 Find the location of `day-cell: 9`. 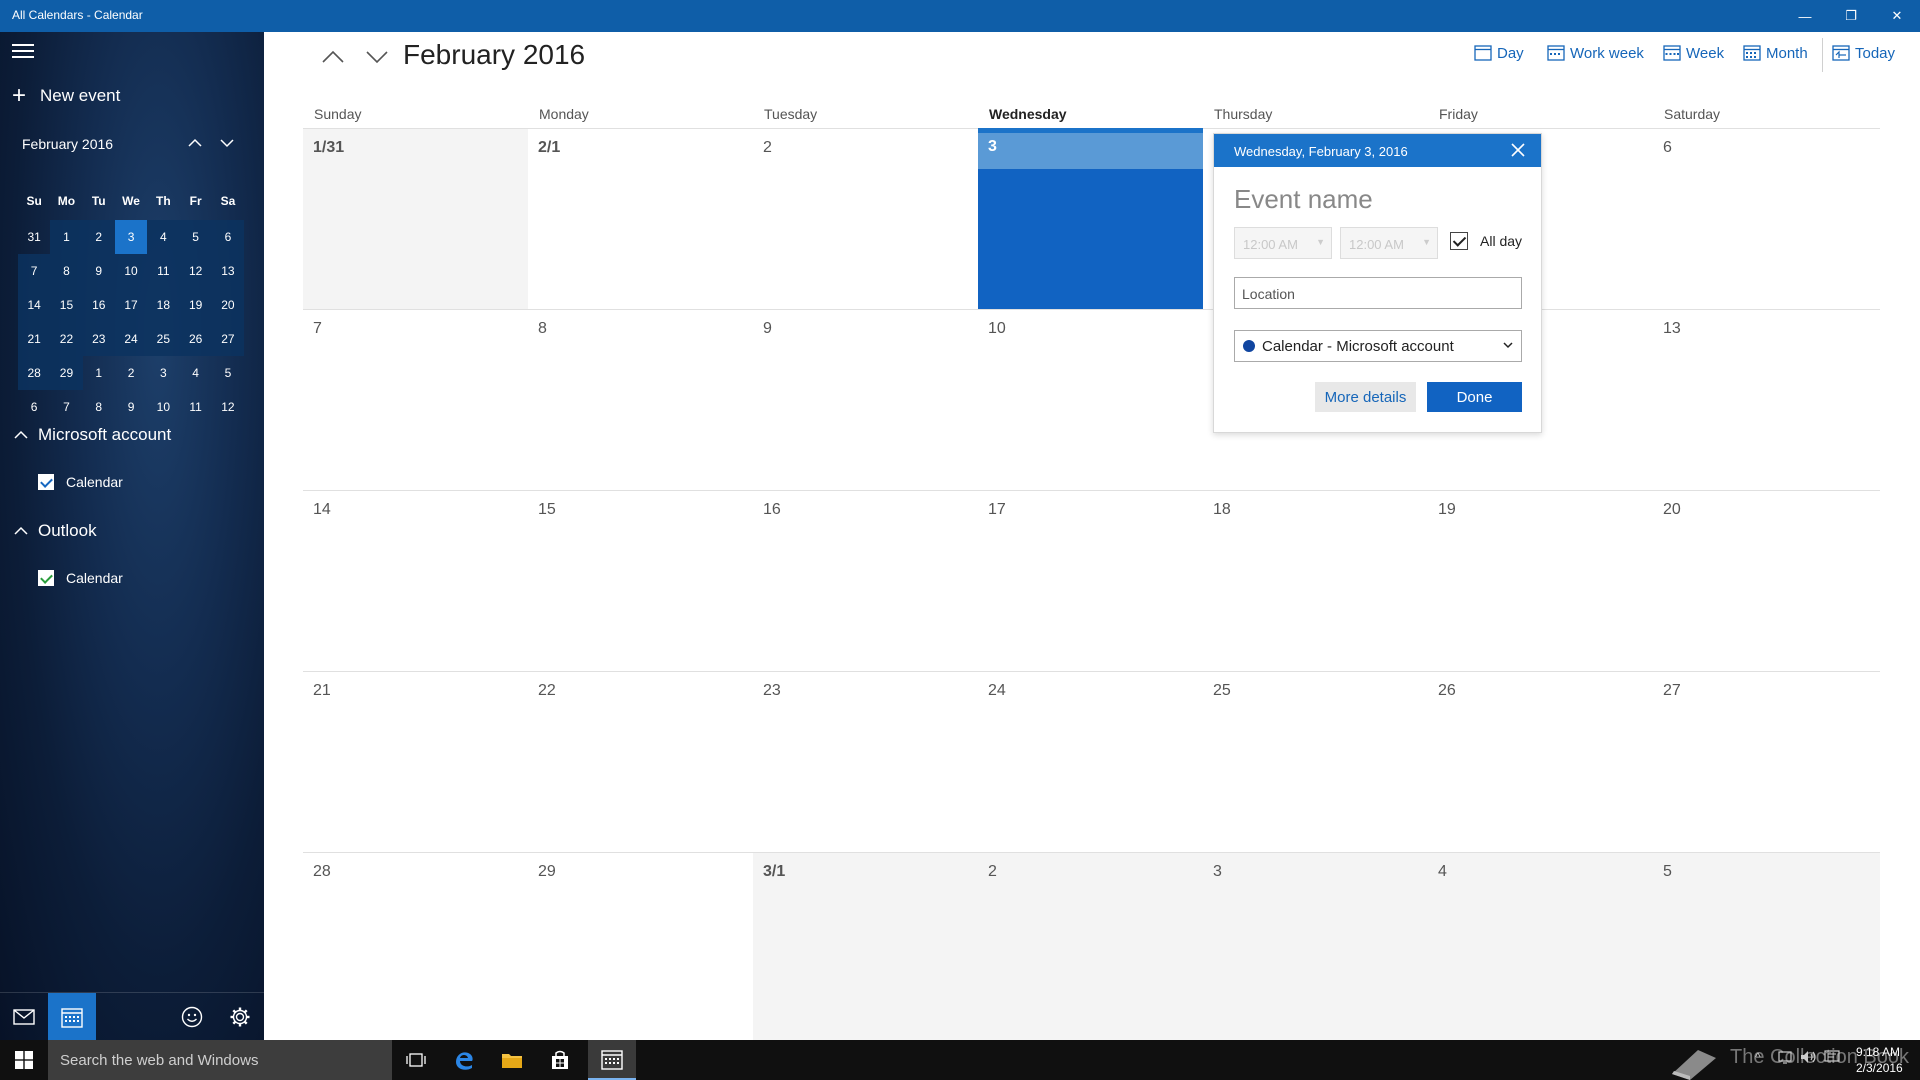

day-cell: 9 is located at coordinates (865, 399).